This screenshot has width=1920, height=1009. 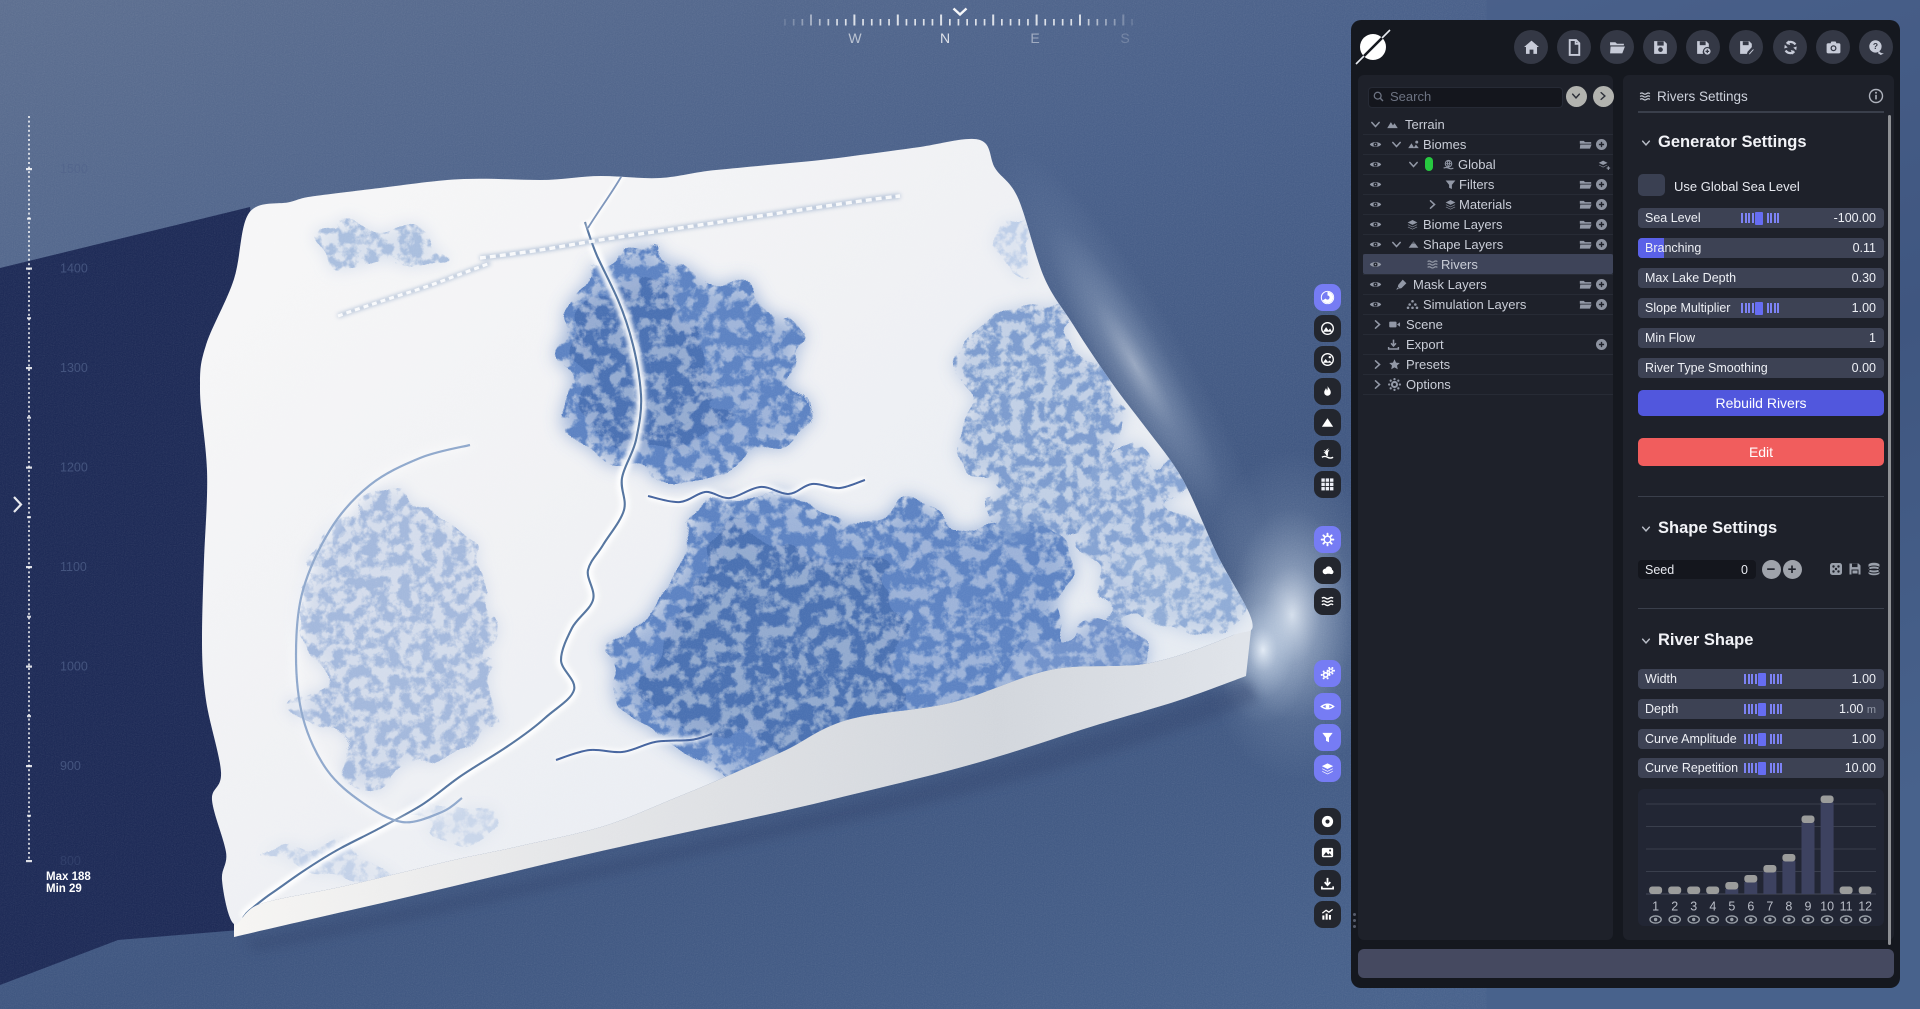 I want to click on svg-text: Min 29, so click(x=64, y=889).